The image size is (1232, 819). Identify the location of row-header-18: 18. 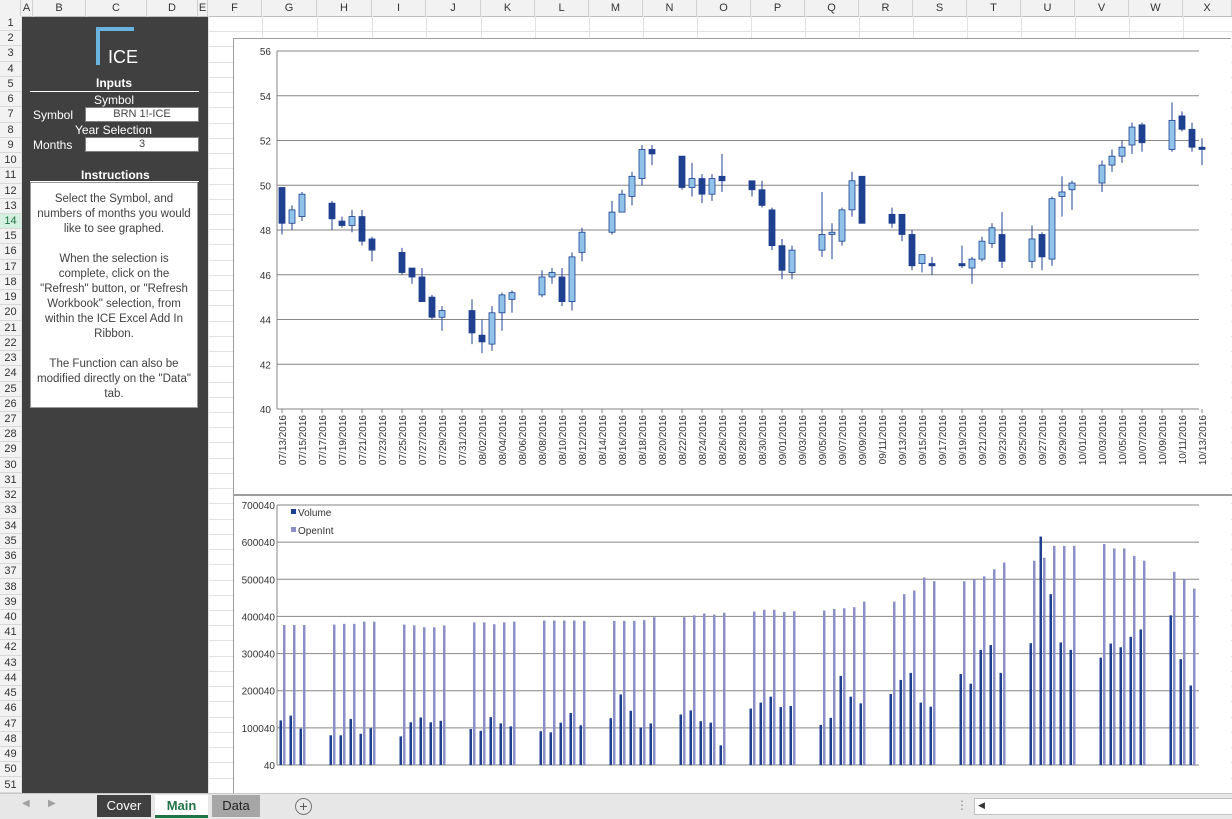
(10, 282).